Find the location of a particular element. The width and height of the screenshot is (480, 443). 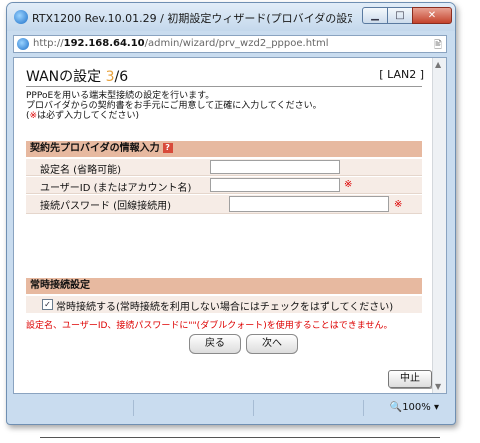

setting-name-input is located at coordinates (275, 167).